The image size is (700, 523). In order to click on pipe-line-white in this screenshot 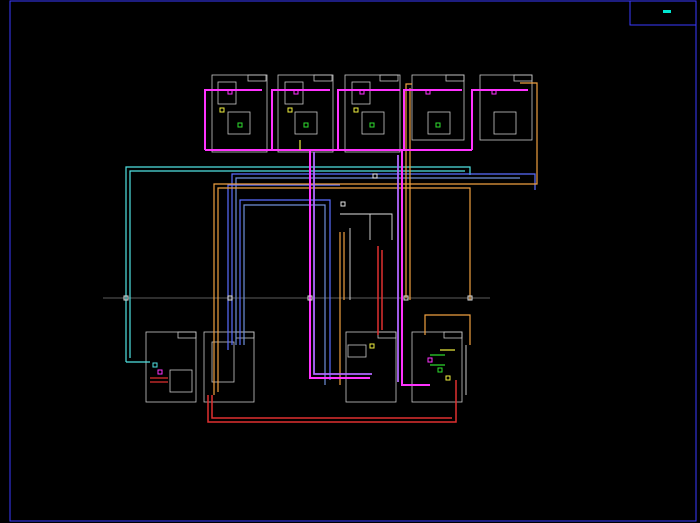, I will do `click(366, 226)`.